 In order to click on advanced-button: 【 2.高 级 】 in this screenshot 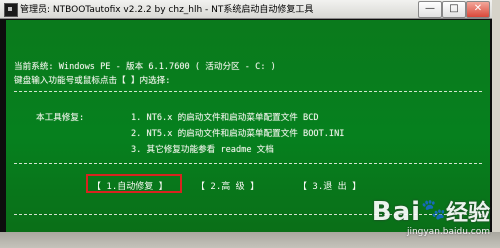, I will do `click(227, 185)`.